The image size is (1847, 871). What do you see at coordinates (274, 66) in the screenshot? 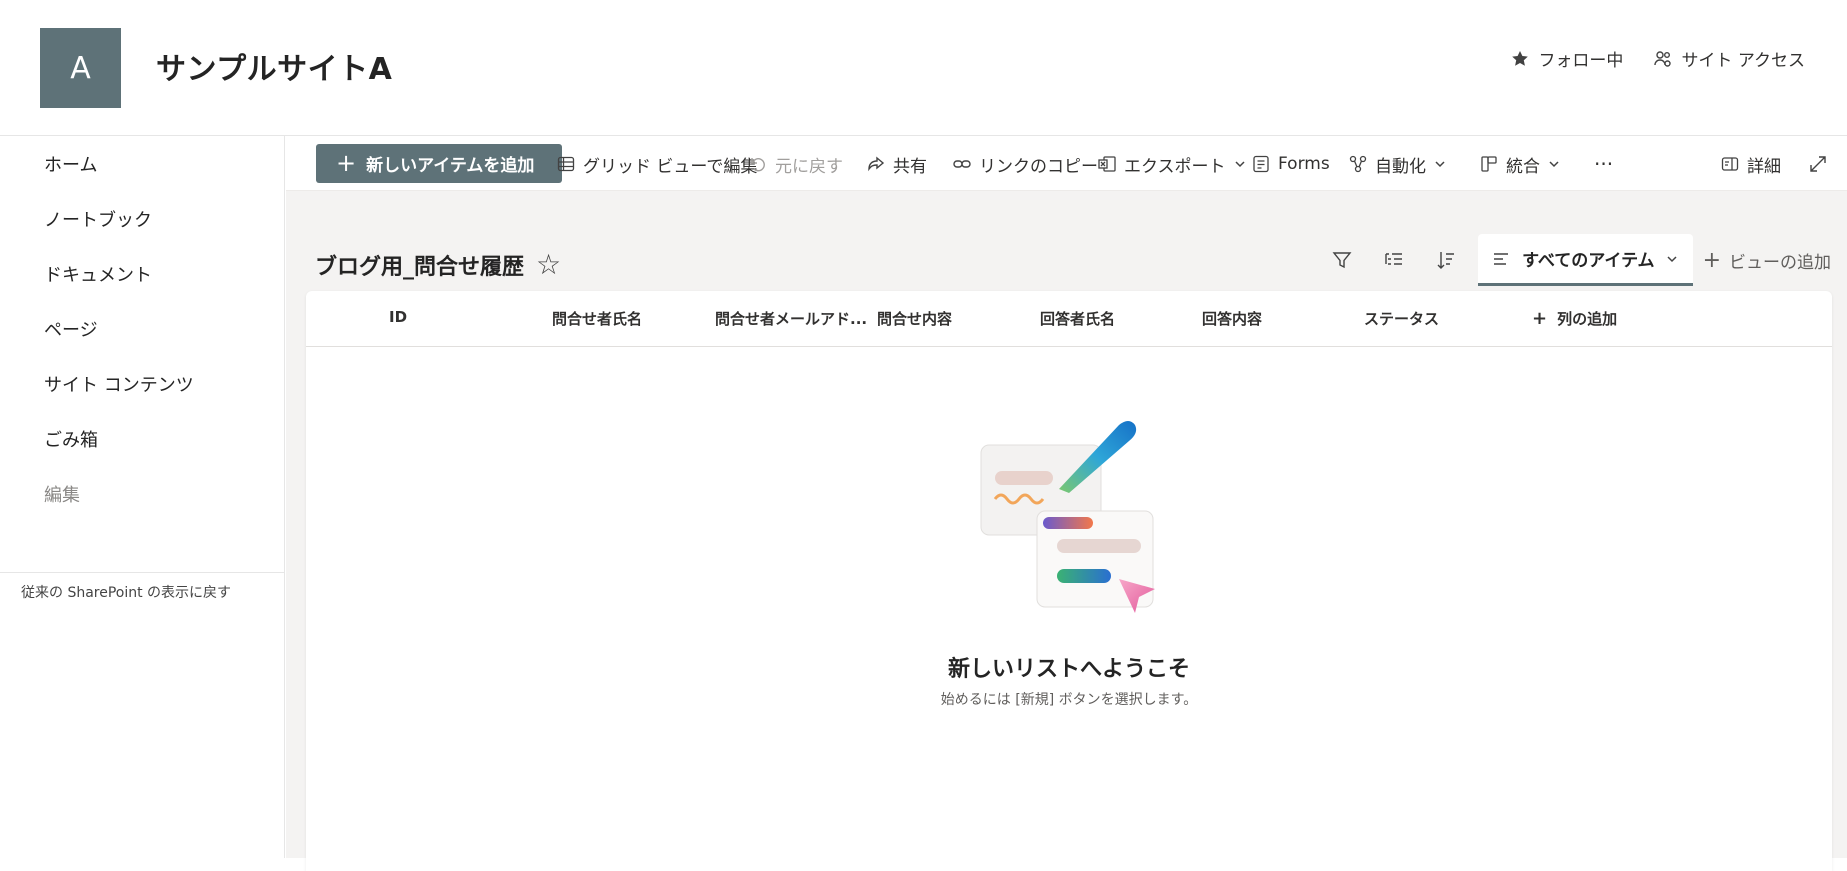
I see `site-title: サンプルサイトA` at bounding box center [274, 66].